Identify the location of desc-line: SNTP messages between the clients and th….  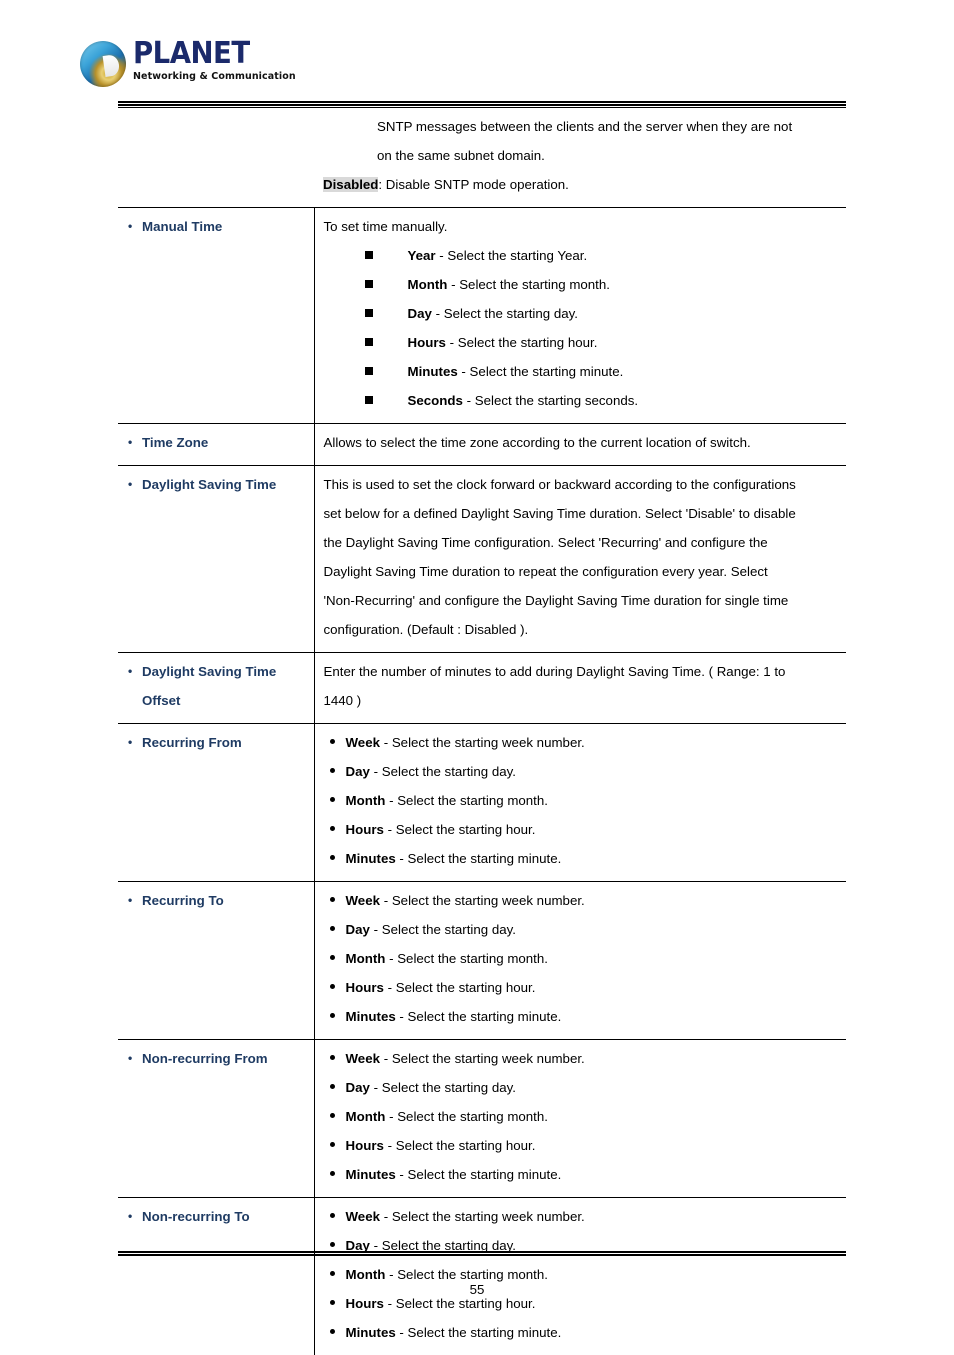
(582, 126).